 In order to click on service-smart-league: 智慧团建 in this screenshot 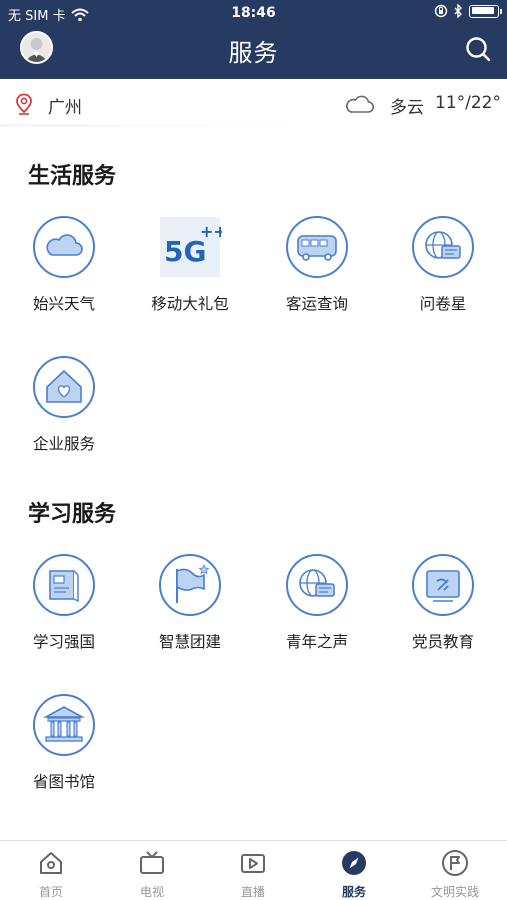, I will do `click(190, 602)`.